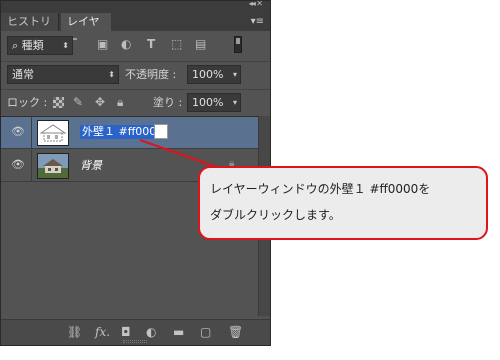  I want to click on callout-line-2: ダブルクリックします。, so click(275, 215).